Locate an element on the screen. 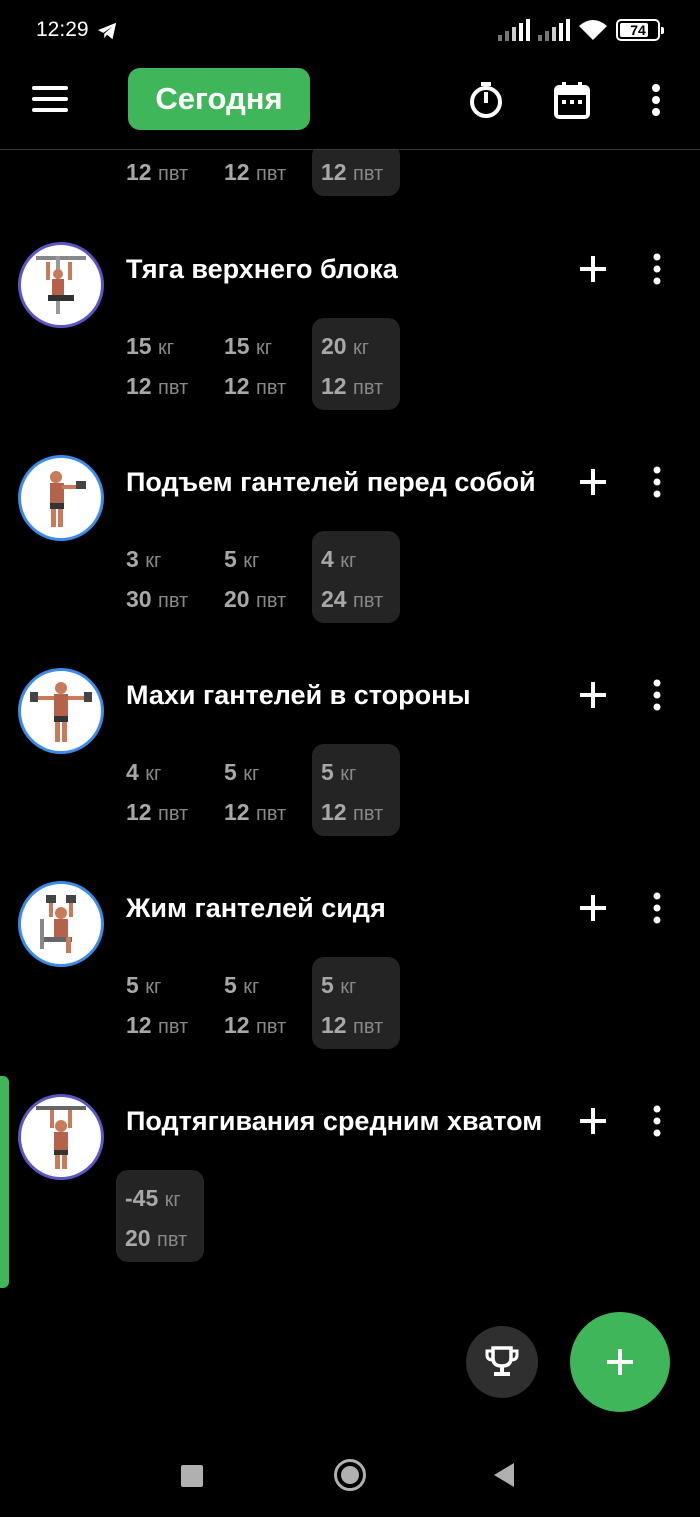 The width and height of the screenshot is (700, 1517). set-reps: 30 пвт is located at coordinates (157, 599).